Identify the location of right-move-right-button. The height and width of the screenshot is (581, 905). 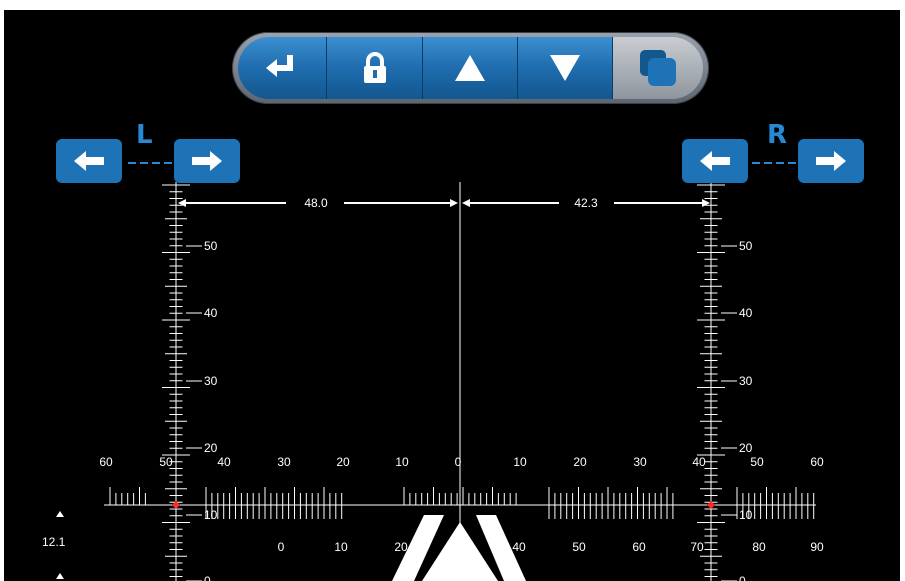
(831, 161).